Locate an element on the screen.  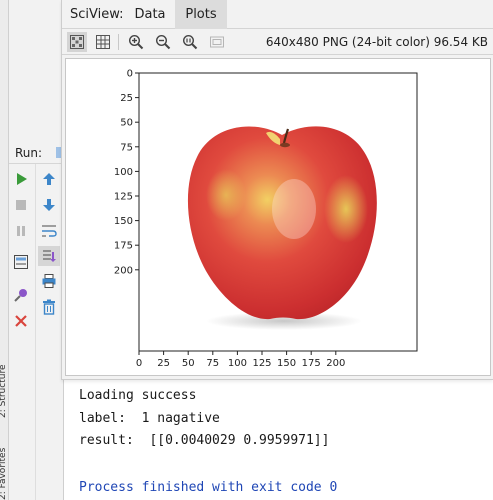
sciview-title: SciView: is located at coordinates (97, 14).